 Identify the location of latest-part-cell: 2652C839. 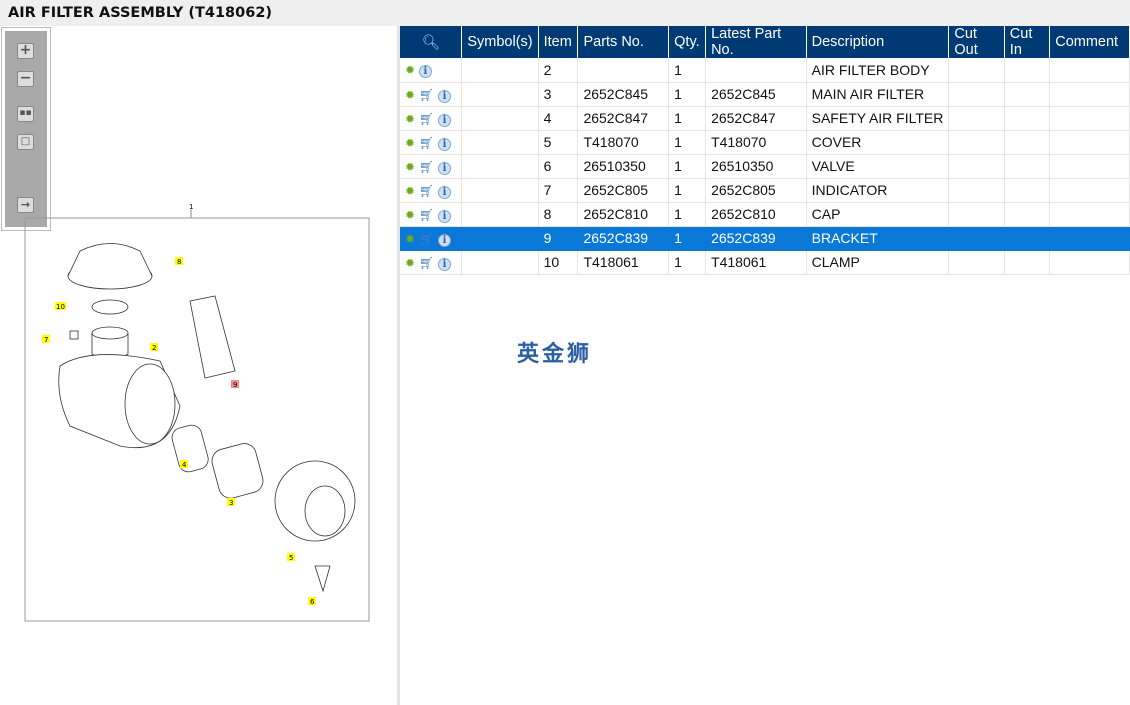
(756, 238).